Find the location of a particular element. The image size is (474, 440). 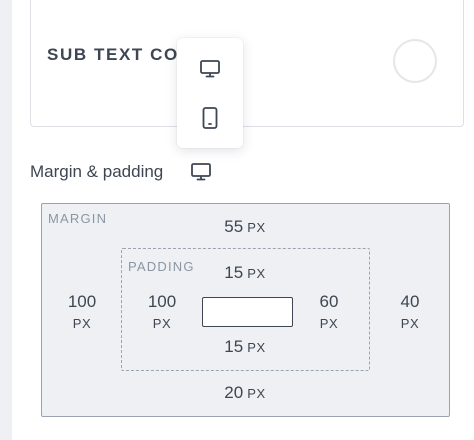

margin-bottom-number: 20 is located at coordinates (234, 392).